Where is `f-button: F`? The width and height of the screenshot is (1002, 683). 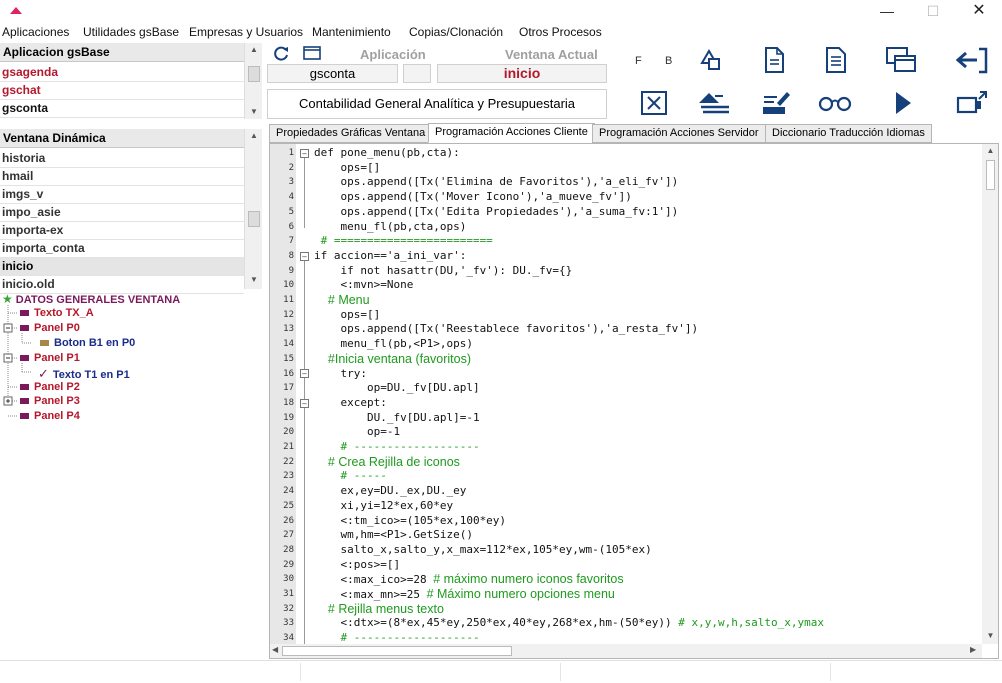 f-button: F is located at coordinates (638, 61).